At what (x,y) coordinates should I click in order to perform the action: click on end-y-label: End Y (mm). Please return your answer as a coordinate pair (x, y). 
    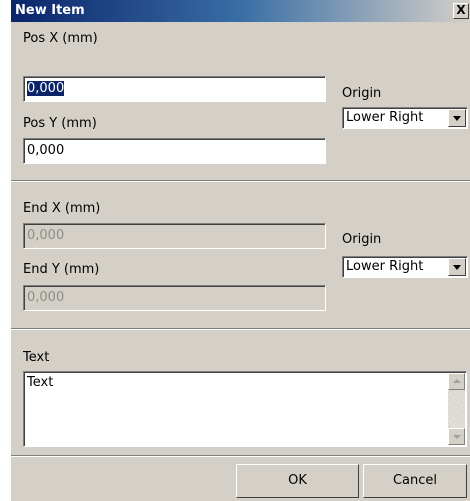
    Looking at the image, I should click on (61, 269).